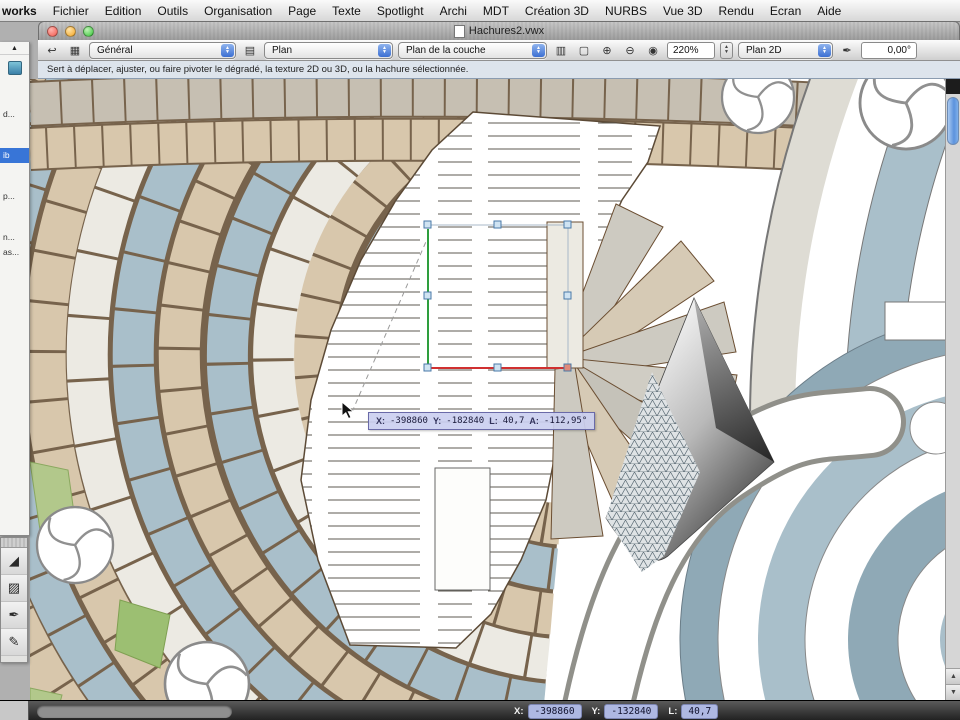 The height and width of the screenshot is (720, 960). What do you see at coordinates (653, 50) in the screenshot?
I see `pan-icon: ◉` at bounding box center [653, 50].